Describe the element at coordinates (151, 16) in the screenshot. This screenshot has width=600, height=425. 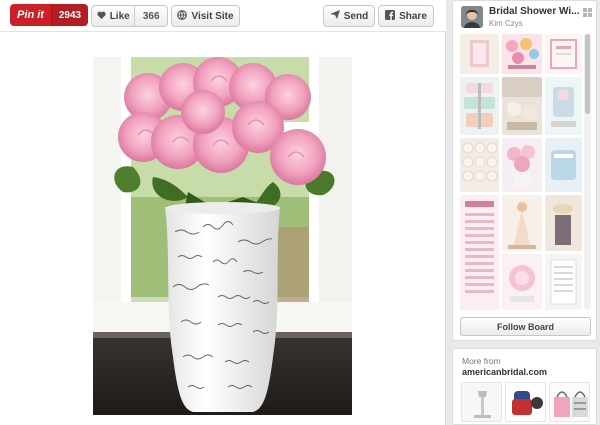
I see `like-count: 366` at that location.